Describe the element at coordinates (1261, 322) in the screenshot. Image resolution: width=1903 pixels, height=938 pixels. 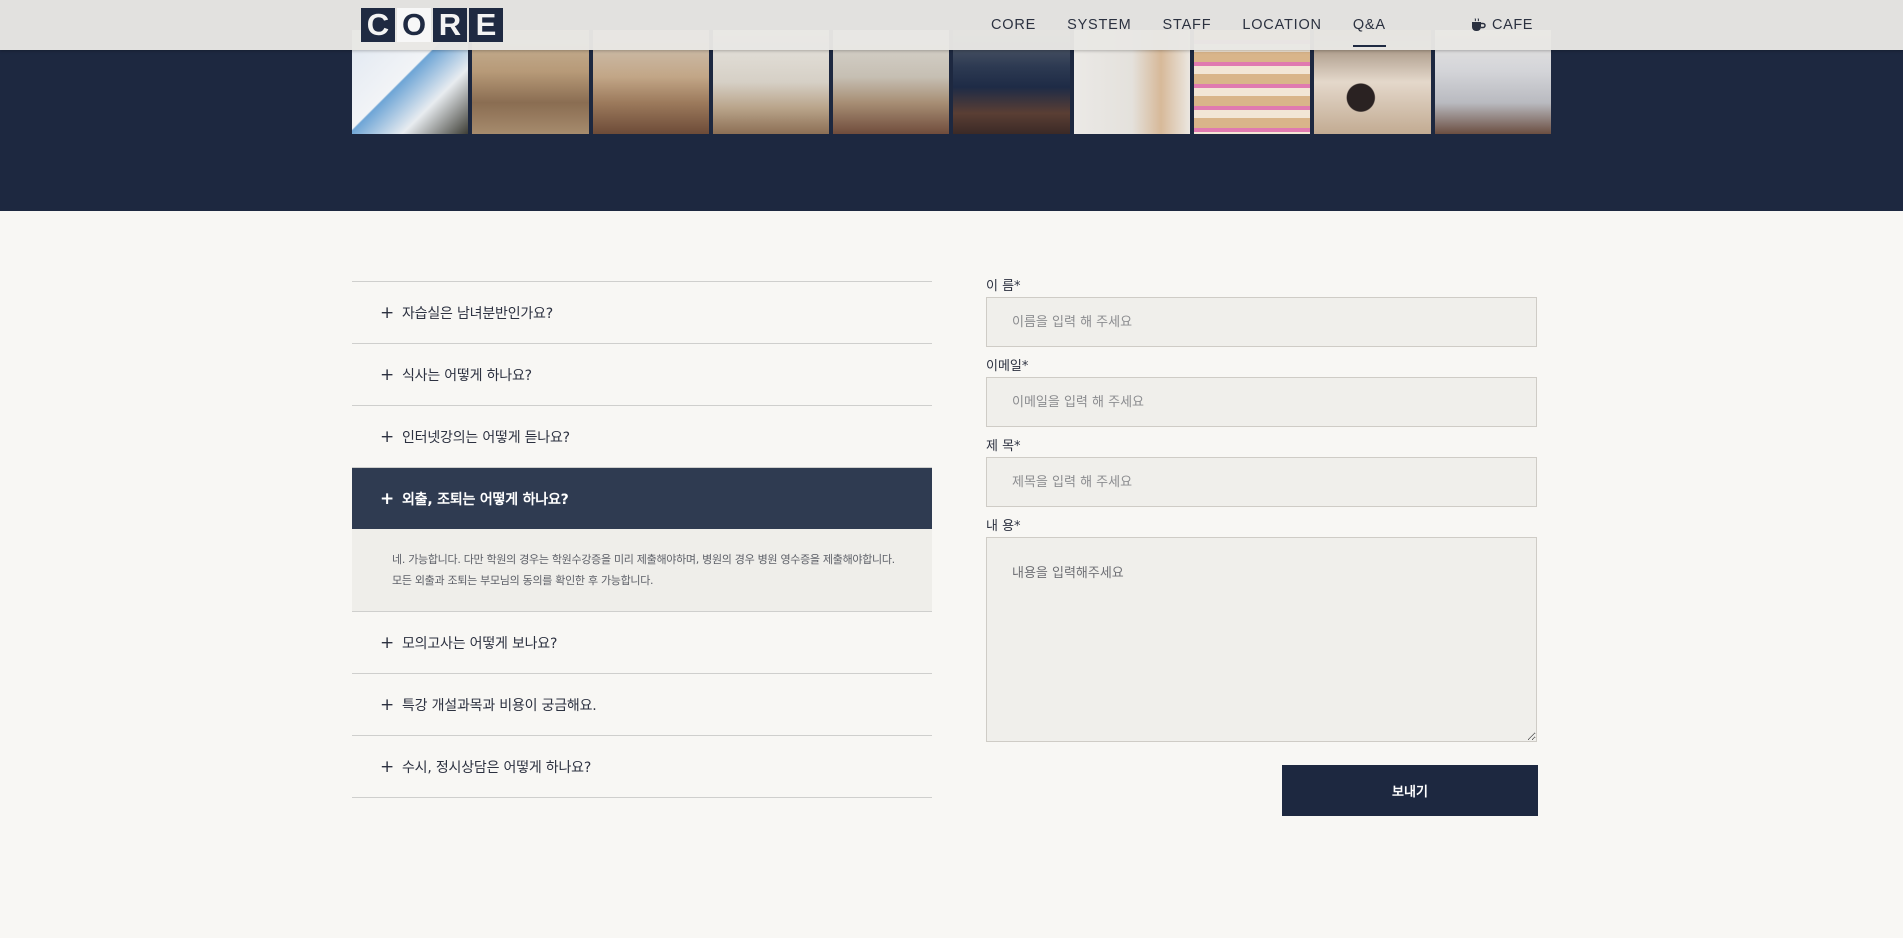
I see `name-input` at that location.